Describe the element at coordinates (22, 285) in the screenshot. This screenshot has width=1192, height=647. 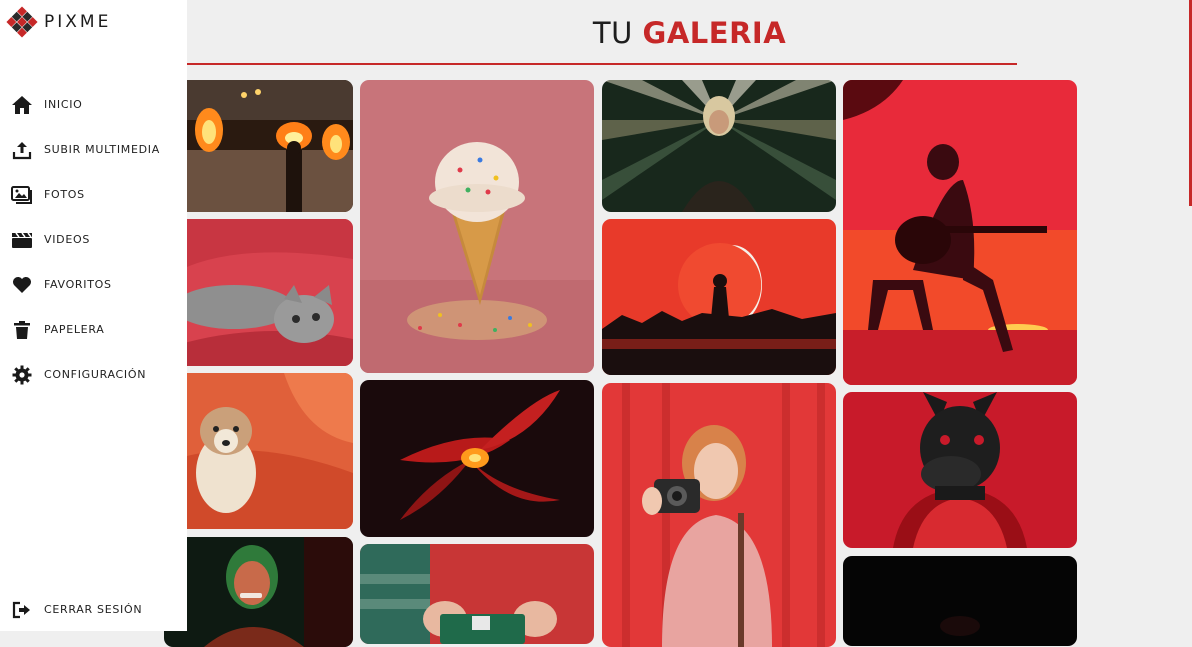
I see `heart-icon` at that location.